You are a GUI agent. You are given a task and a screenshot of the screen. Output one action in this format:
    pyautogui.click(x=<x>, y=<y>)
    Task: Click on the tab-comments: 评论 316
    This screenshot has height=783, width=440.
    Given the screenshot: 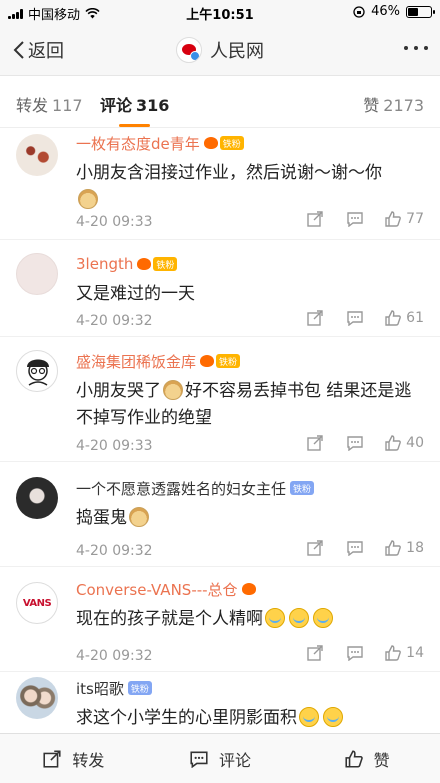 What is the action you would take?
    pyautogui.click(x=135, y=109)
    